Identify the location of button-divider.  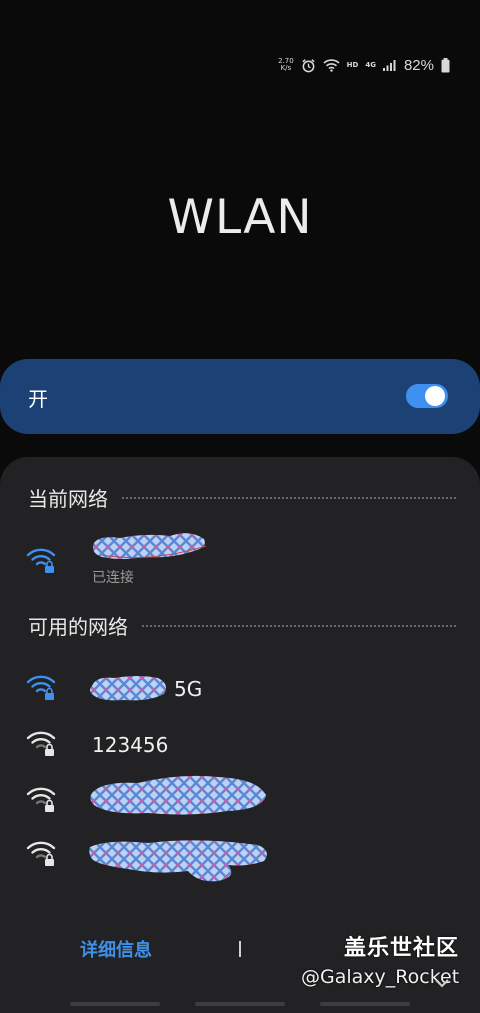
(240, 949).